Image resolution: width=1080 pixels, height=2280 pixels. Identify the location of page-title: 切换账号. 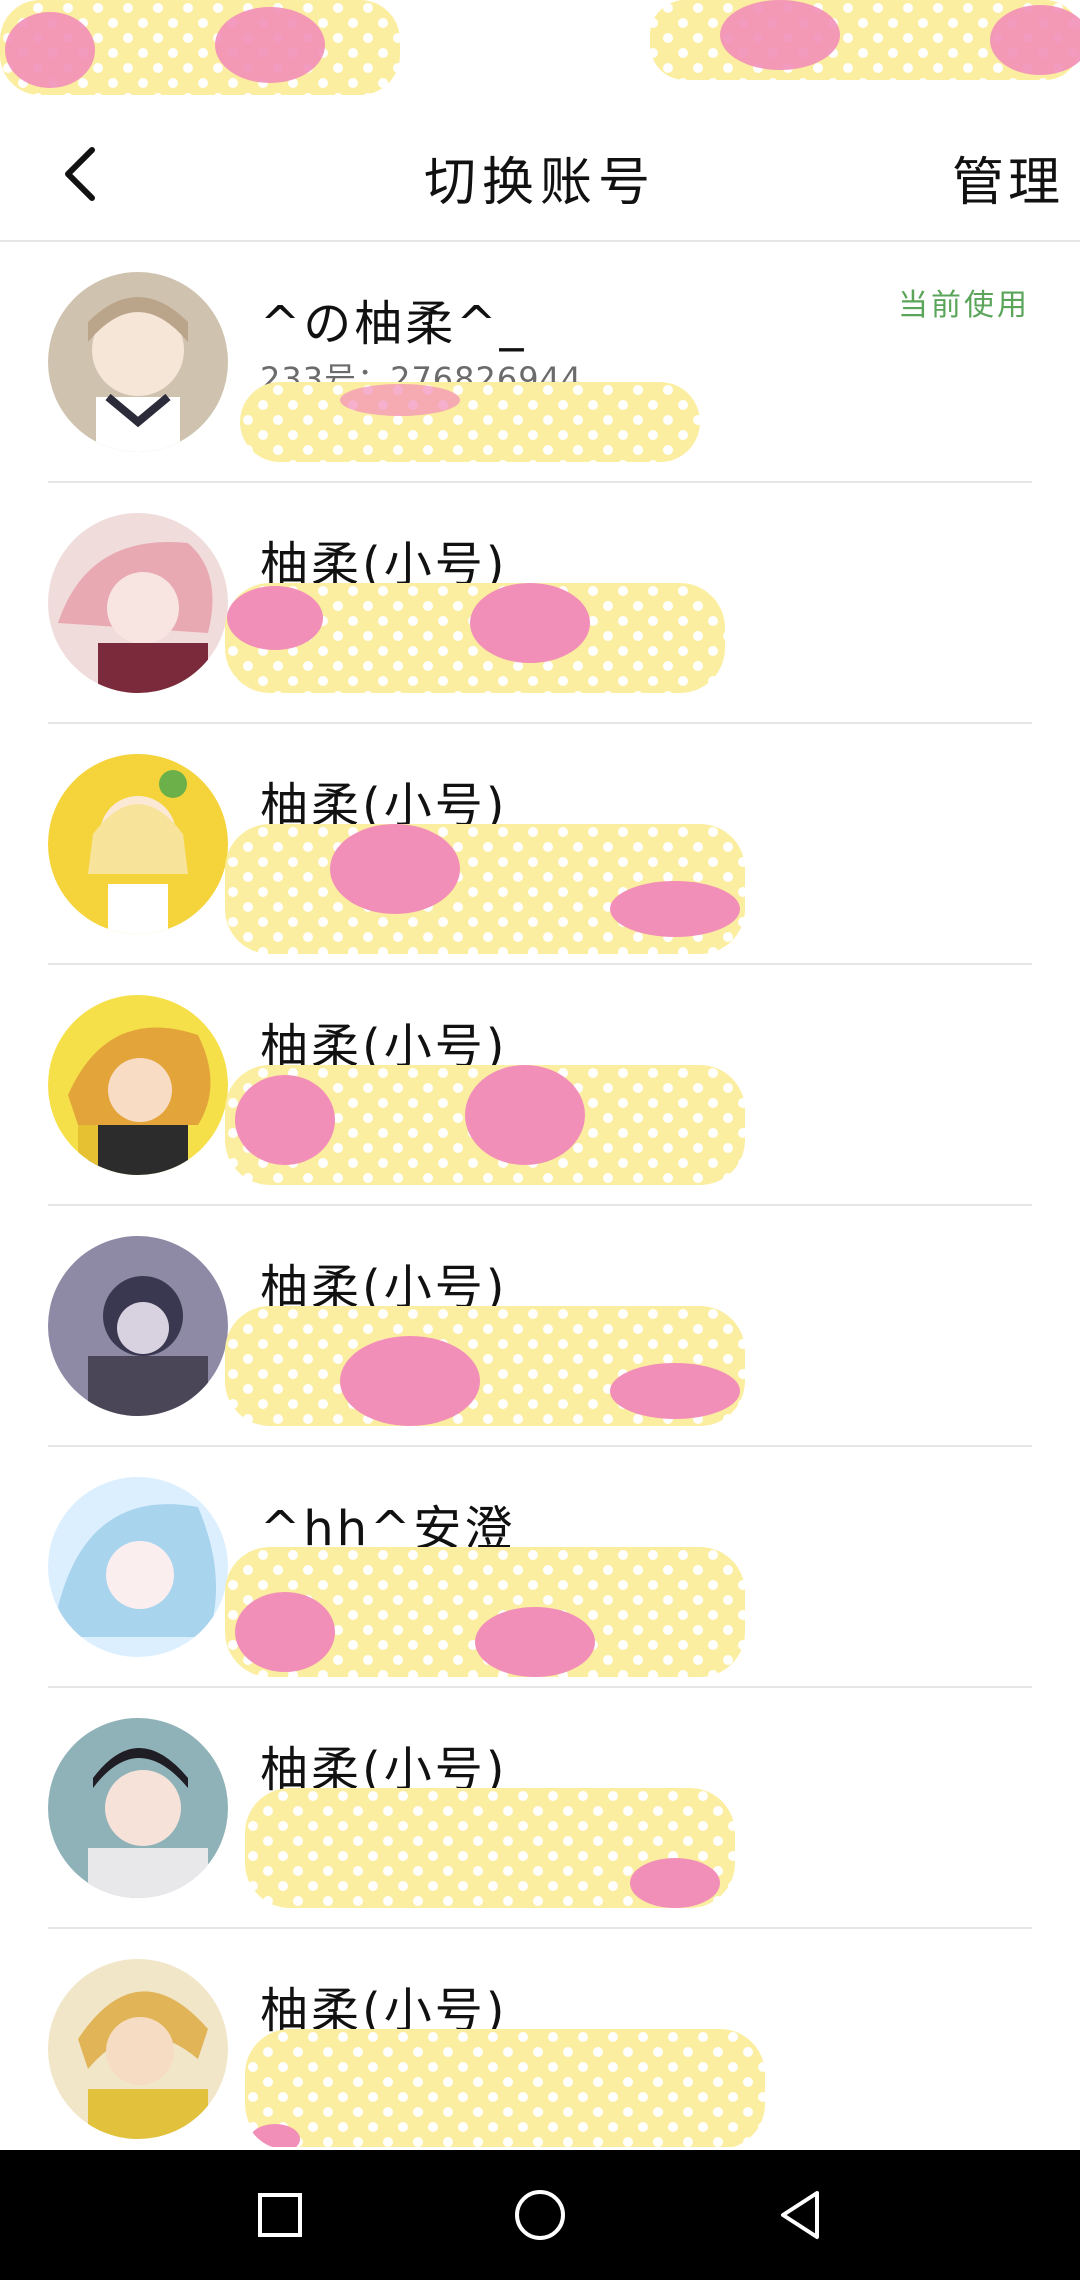
(539, 183).